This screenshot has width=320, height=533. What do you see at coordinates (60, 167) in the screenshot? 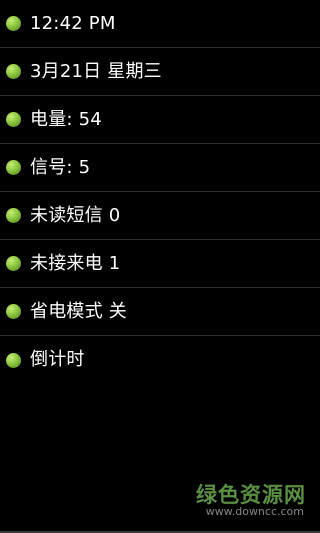
I see `list-item-label: 信号: 5` at bounding box center [60, 167].